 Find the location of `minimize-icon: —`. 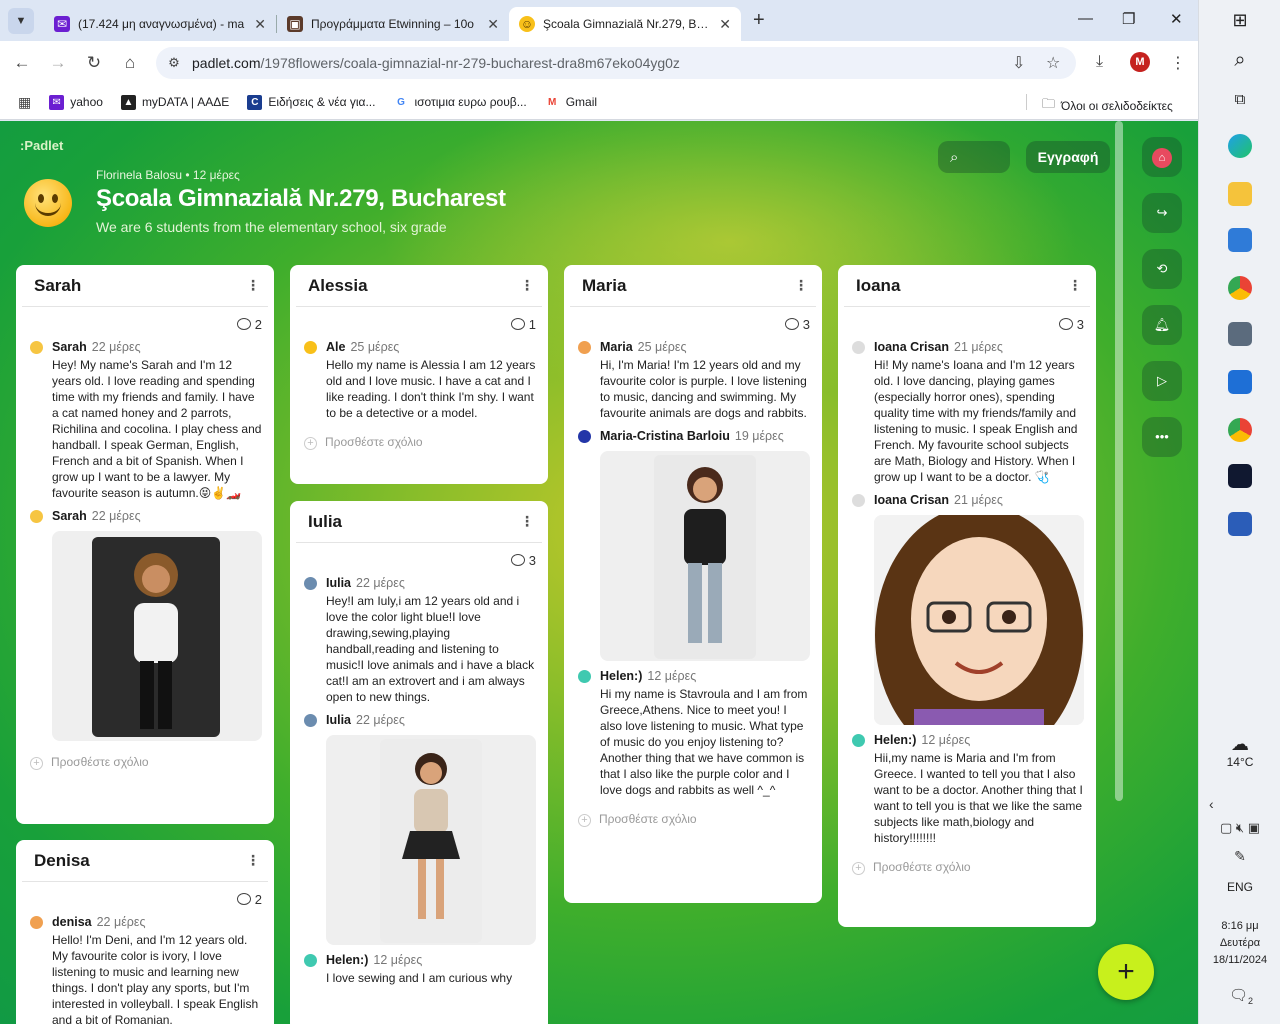

minimize-icon: — is located at coordinates (1085, 18).